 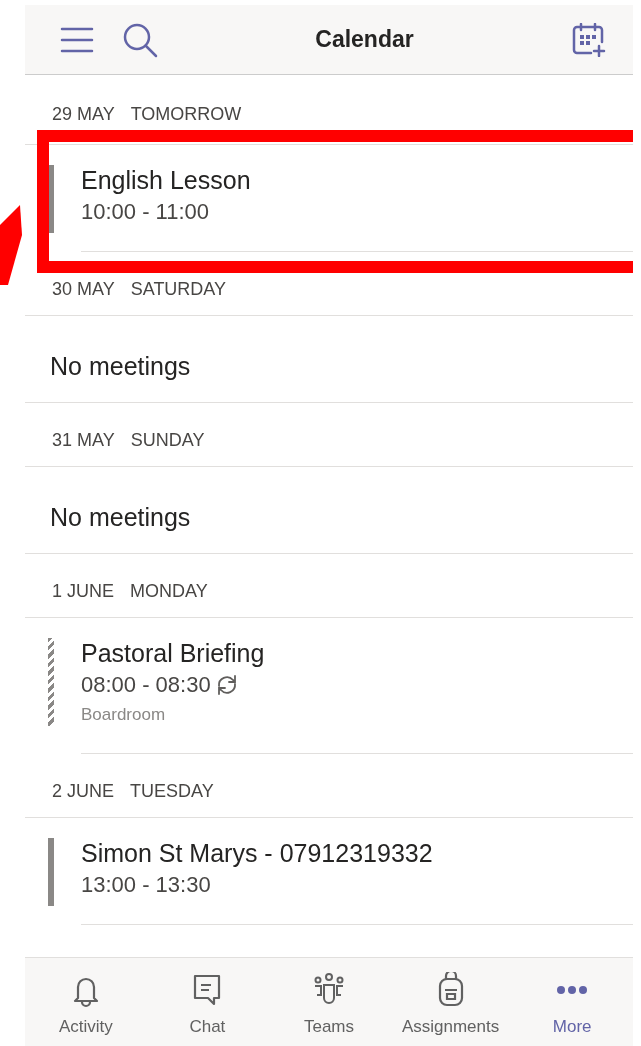 I want to click on search-icon, so click(x=140, y=39).